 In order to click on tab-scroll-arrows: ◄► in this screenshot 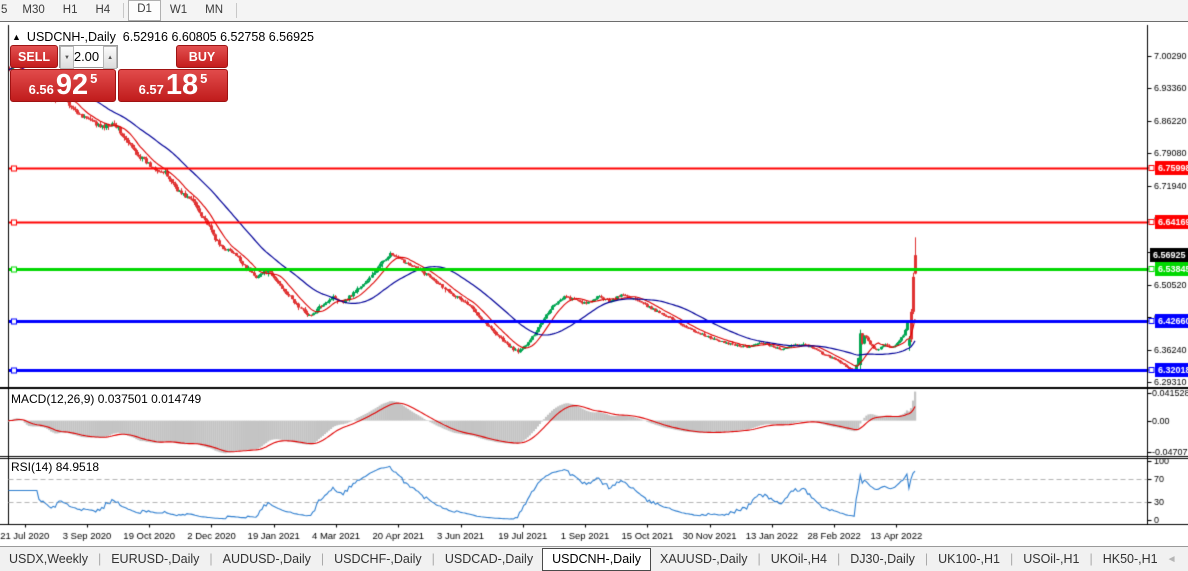, I will do `click(1177, 559)`.